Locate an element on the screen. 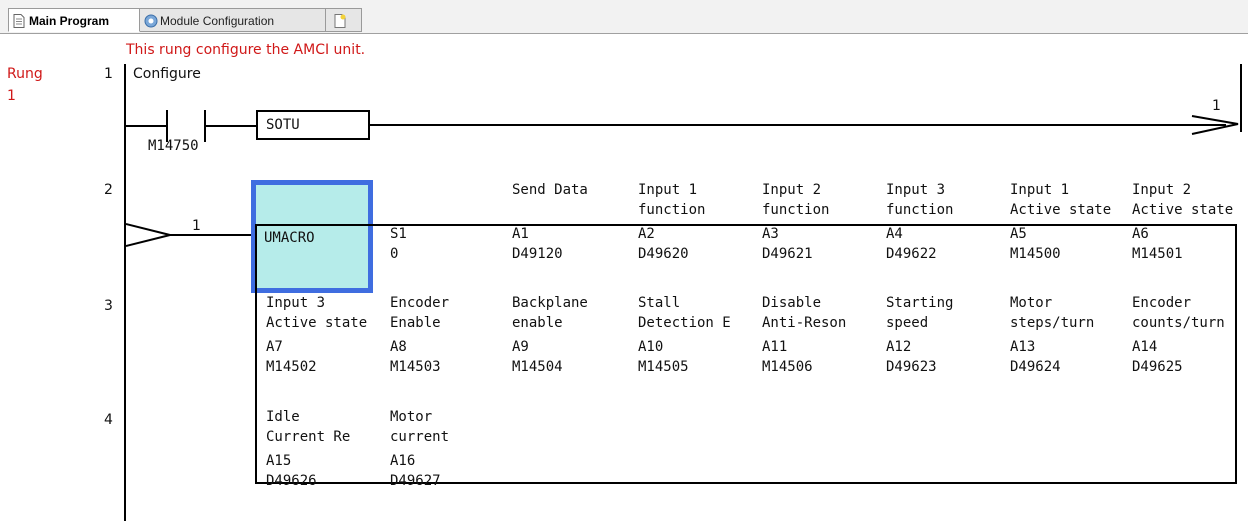 The width and height of the screenshot is (1248, 521). tab-module-configuration: Module Configuration is located at coordinates (233, 20).